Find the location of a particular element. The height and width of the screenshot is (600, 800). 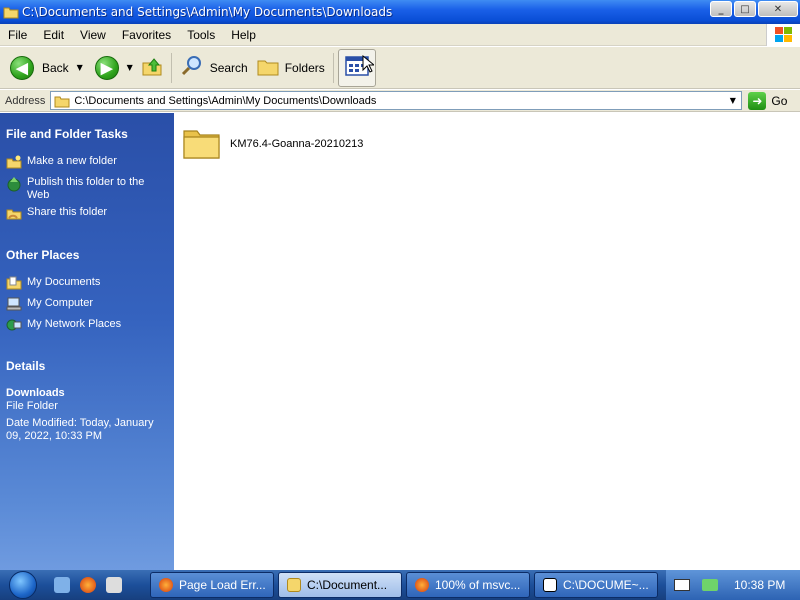

network-icon is located at coordinates (710, 585).